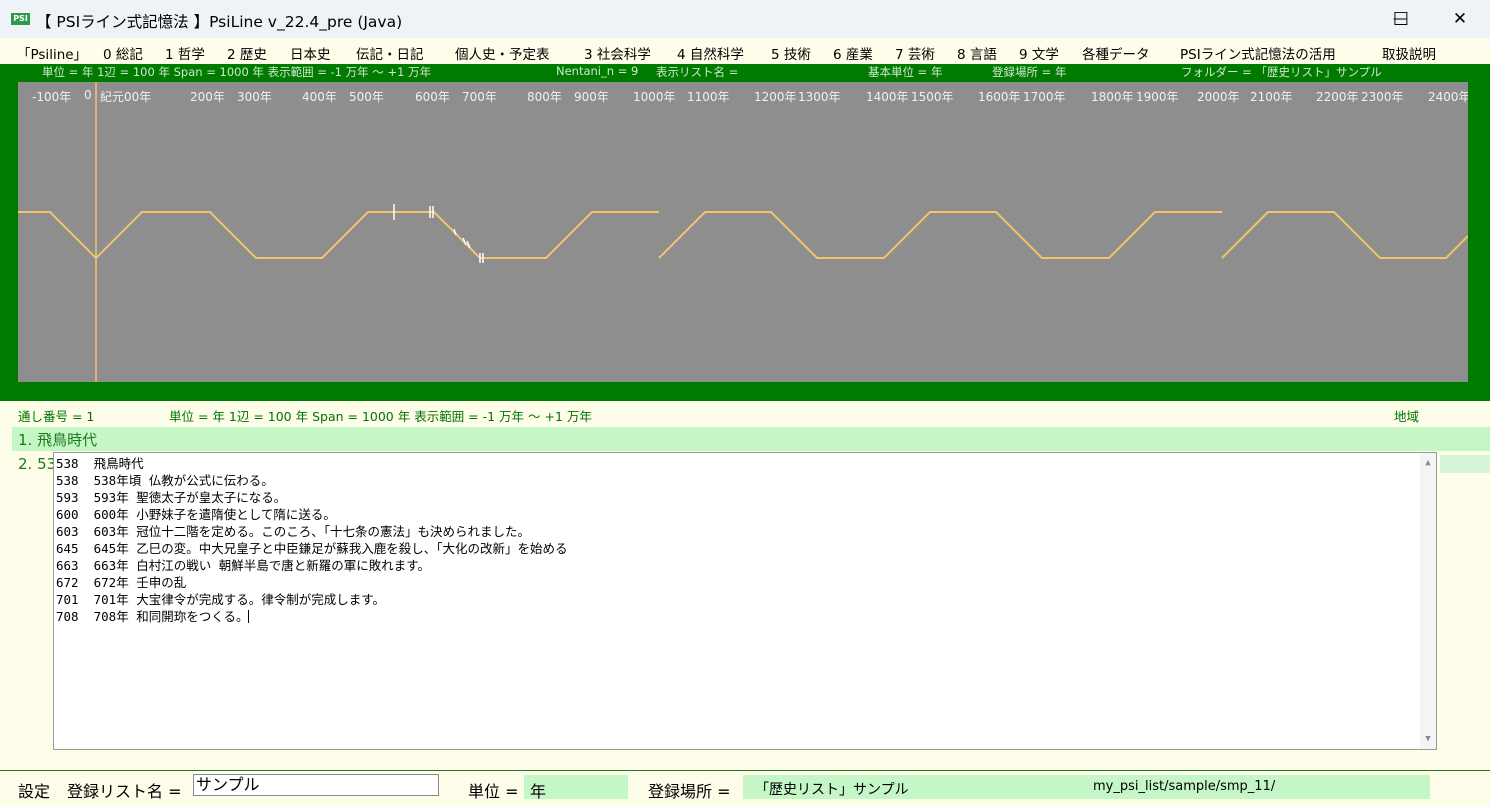  Describe the element at coordinates (697, 72) in the screenshot. I see `timeline-list-name: 表示リスト名 =` at that location.